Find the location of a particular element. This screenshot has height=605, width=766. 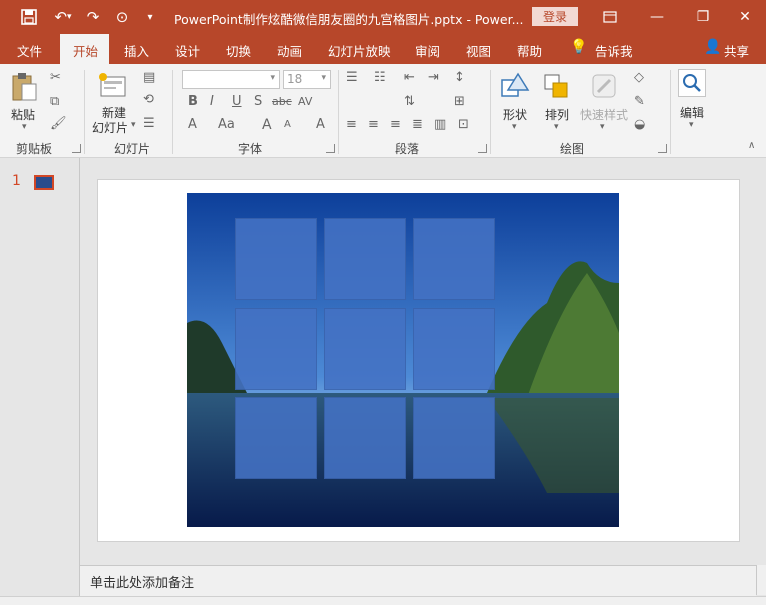

change-case-button: Aa is located at coordinates (226, 124).